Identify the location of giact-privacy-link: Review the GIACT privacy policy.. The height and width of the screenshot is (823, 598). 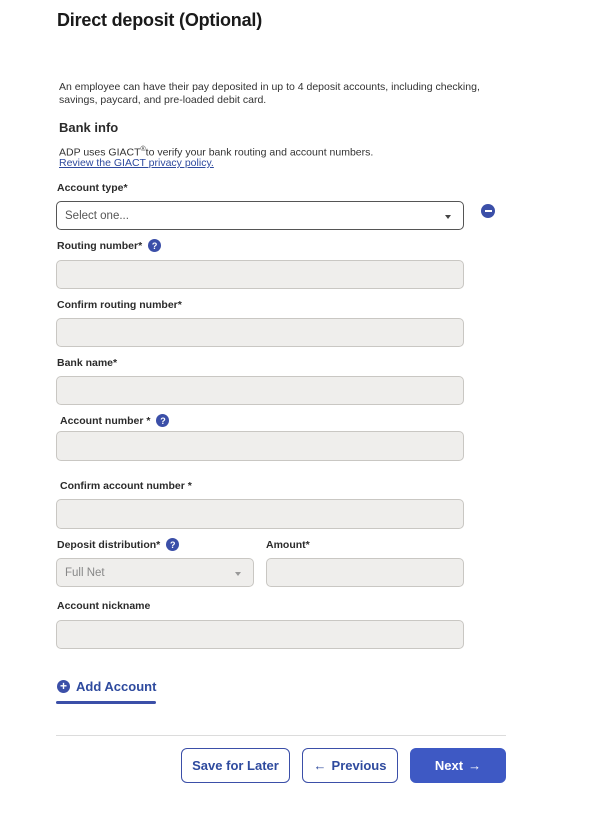
(136, 163).